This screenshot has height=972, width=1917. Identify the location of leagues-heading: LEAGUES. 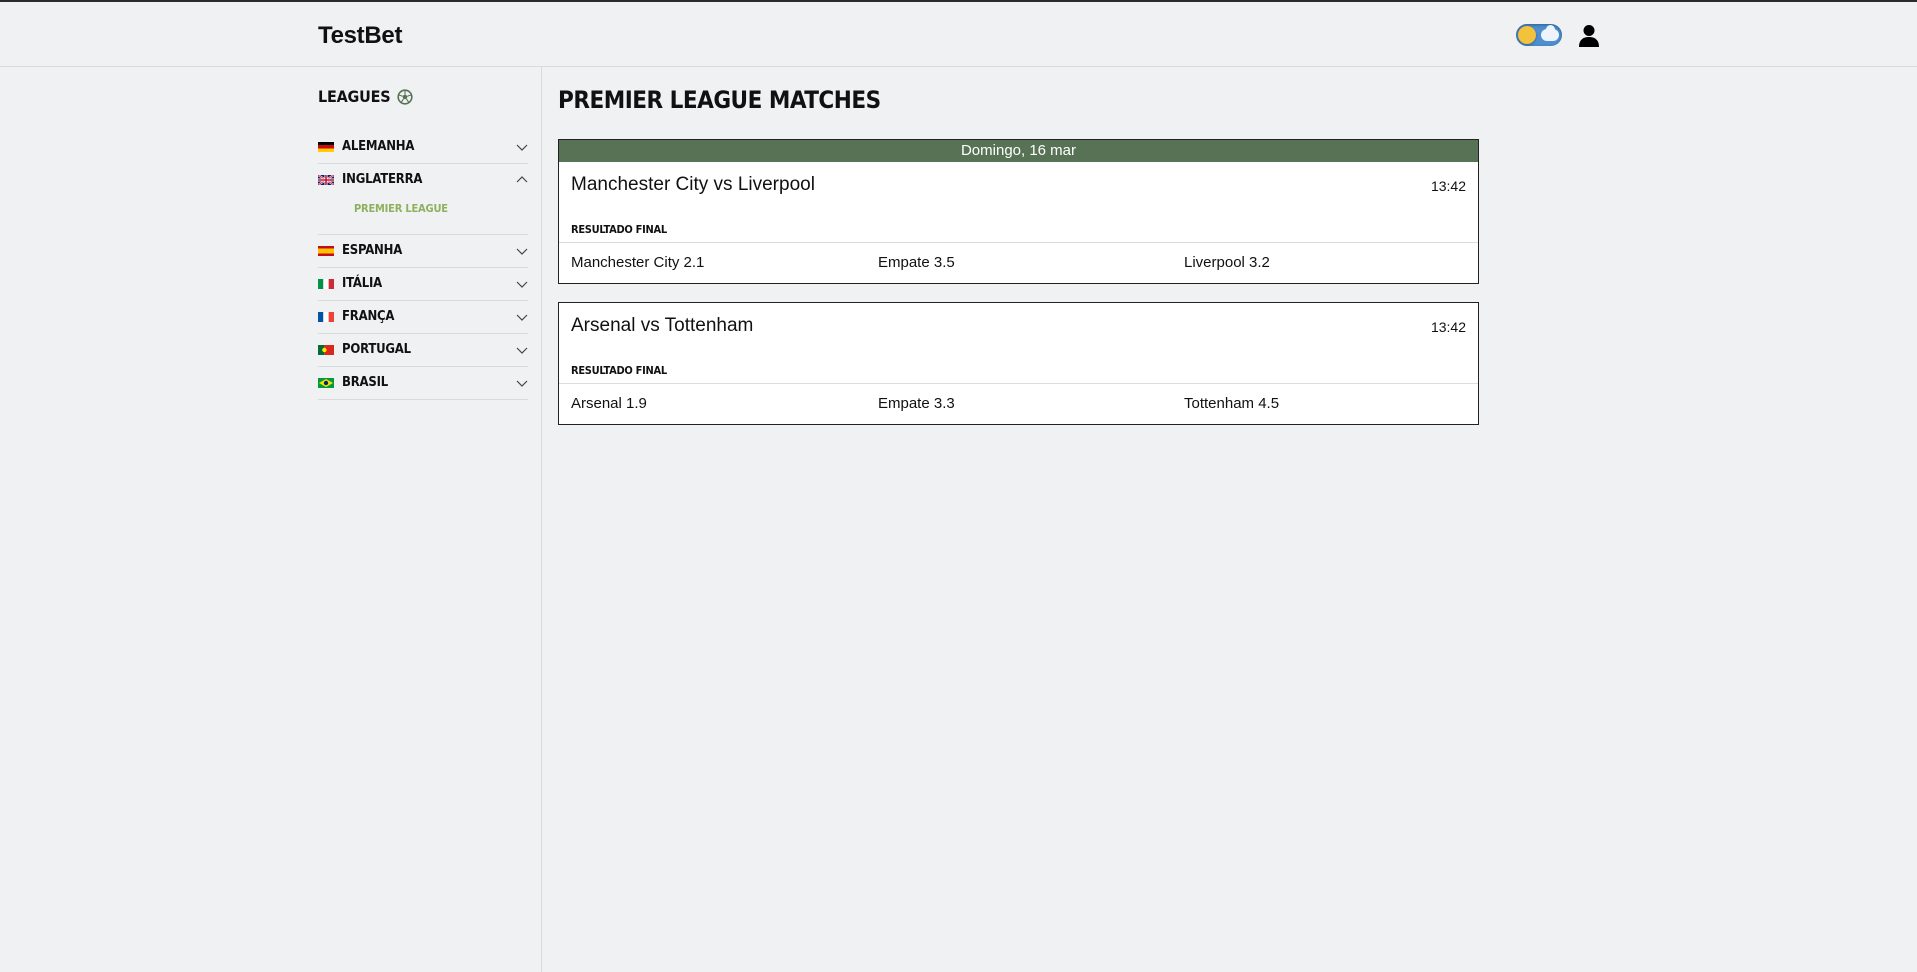
(366, 96).